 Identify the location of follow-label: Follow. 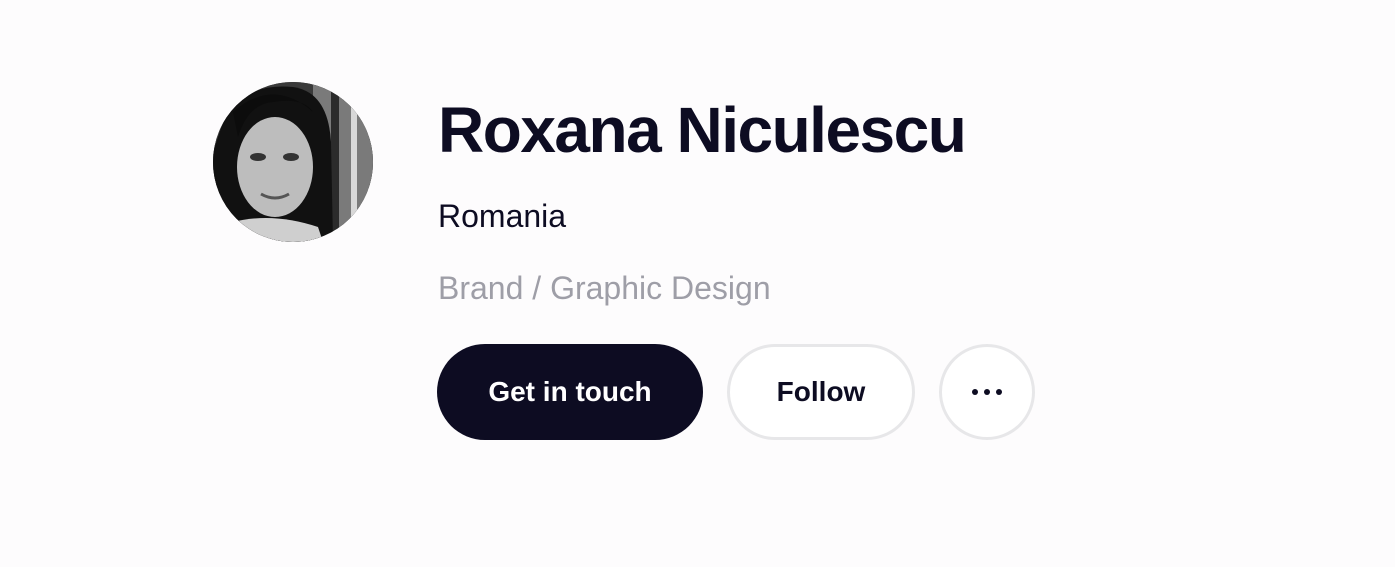
(821, 391).